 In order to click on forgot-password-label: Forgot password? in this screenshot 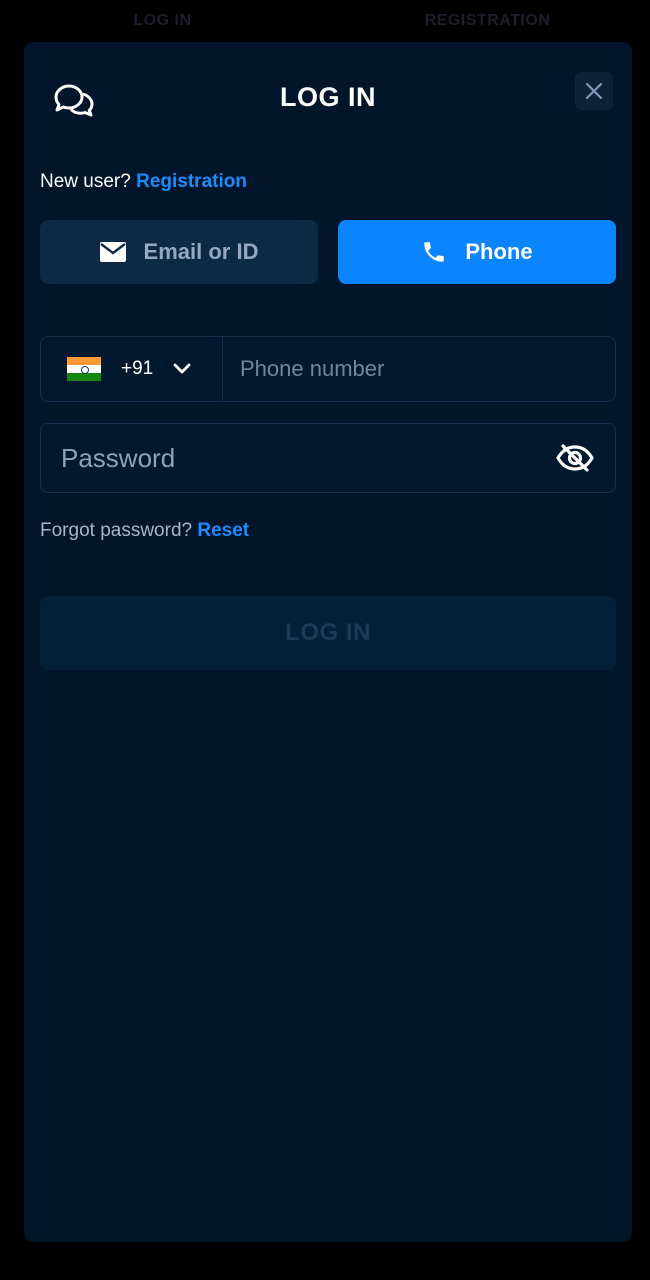, I will do `click(116, 530)`.